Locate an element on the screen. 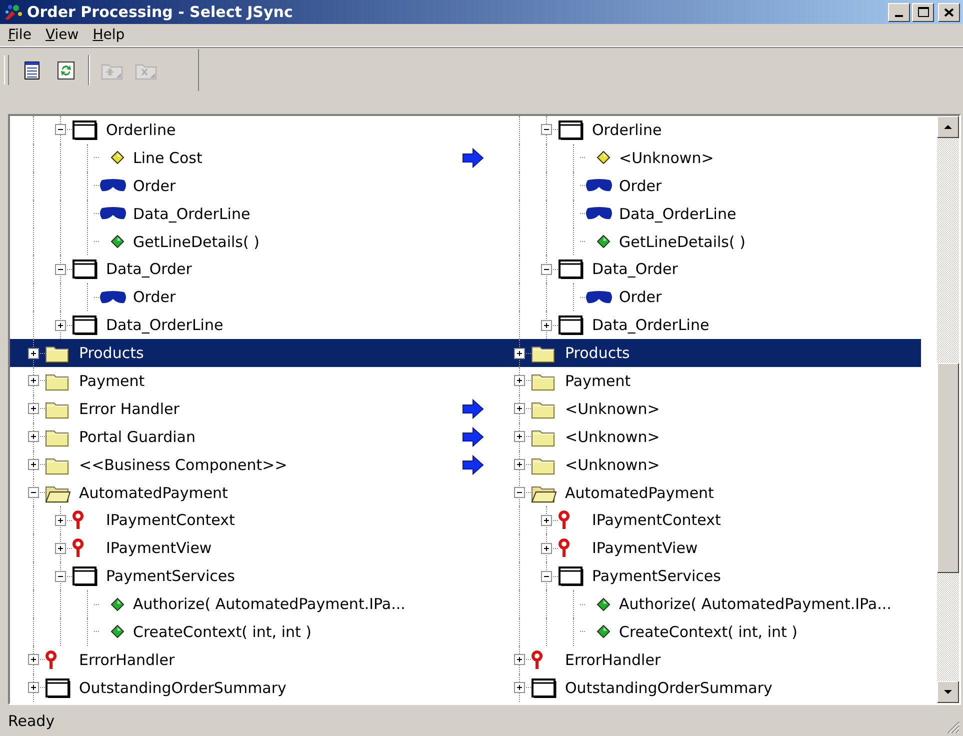 The image size is (963, 736). menu-item: Help is located at coordinates (108, 35).